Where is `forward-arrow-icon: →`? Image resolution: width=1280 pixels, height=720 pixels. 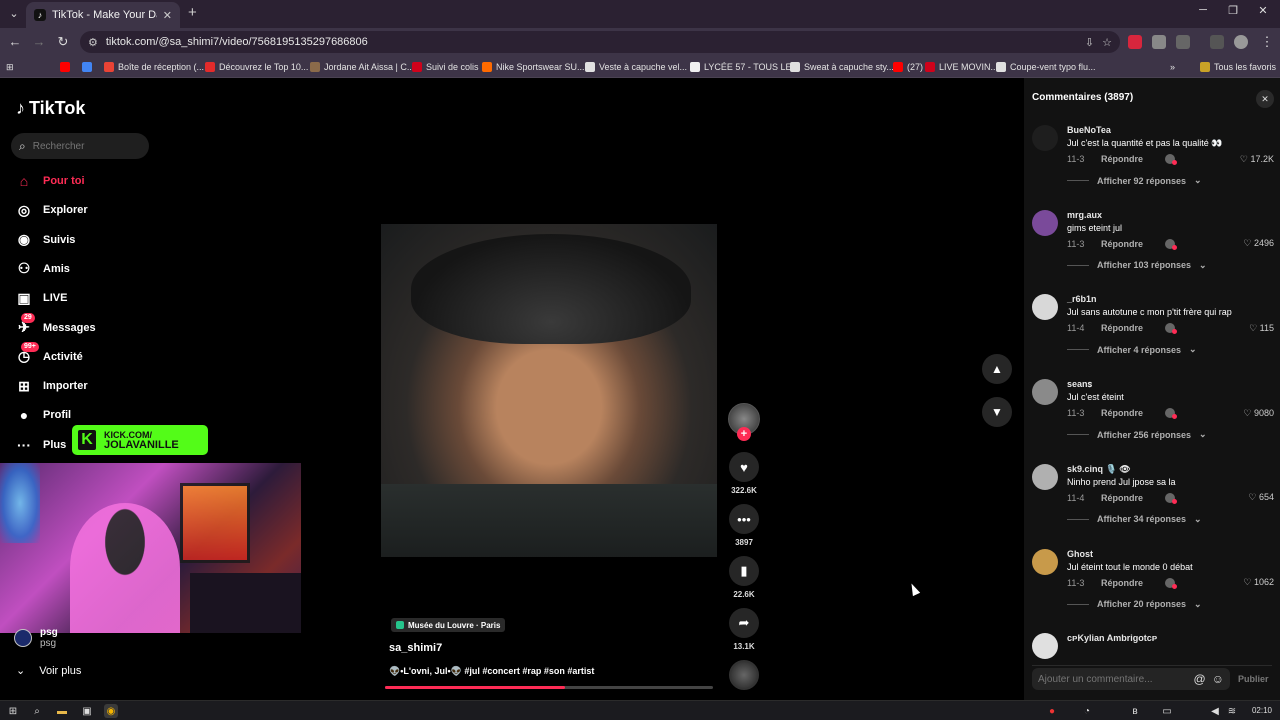
forward-arrow-icon: → is located at coordinates (39, 41).